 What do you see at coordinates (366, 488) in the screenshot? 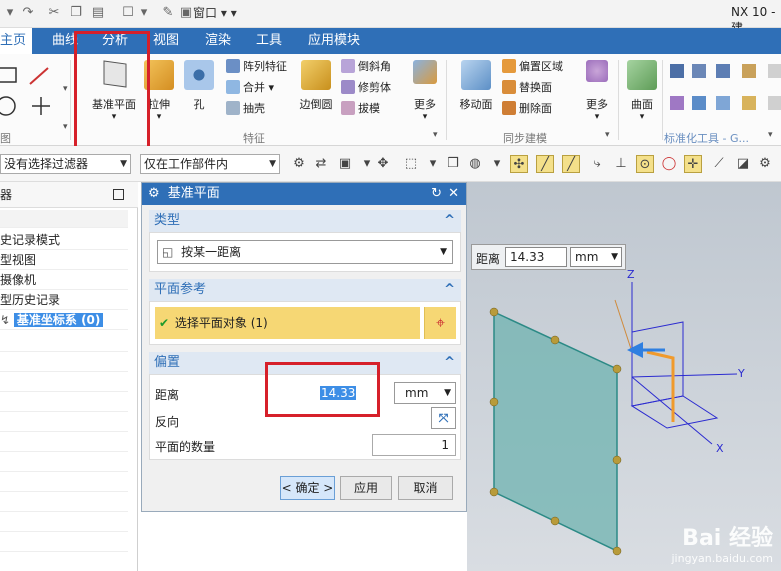
I see `apply-button: 应用` at bounding box center [366, 488].